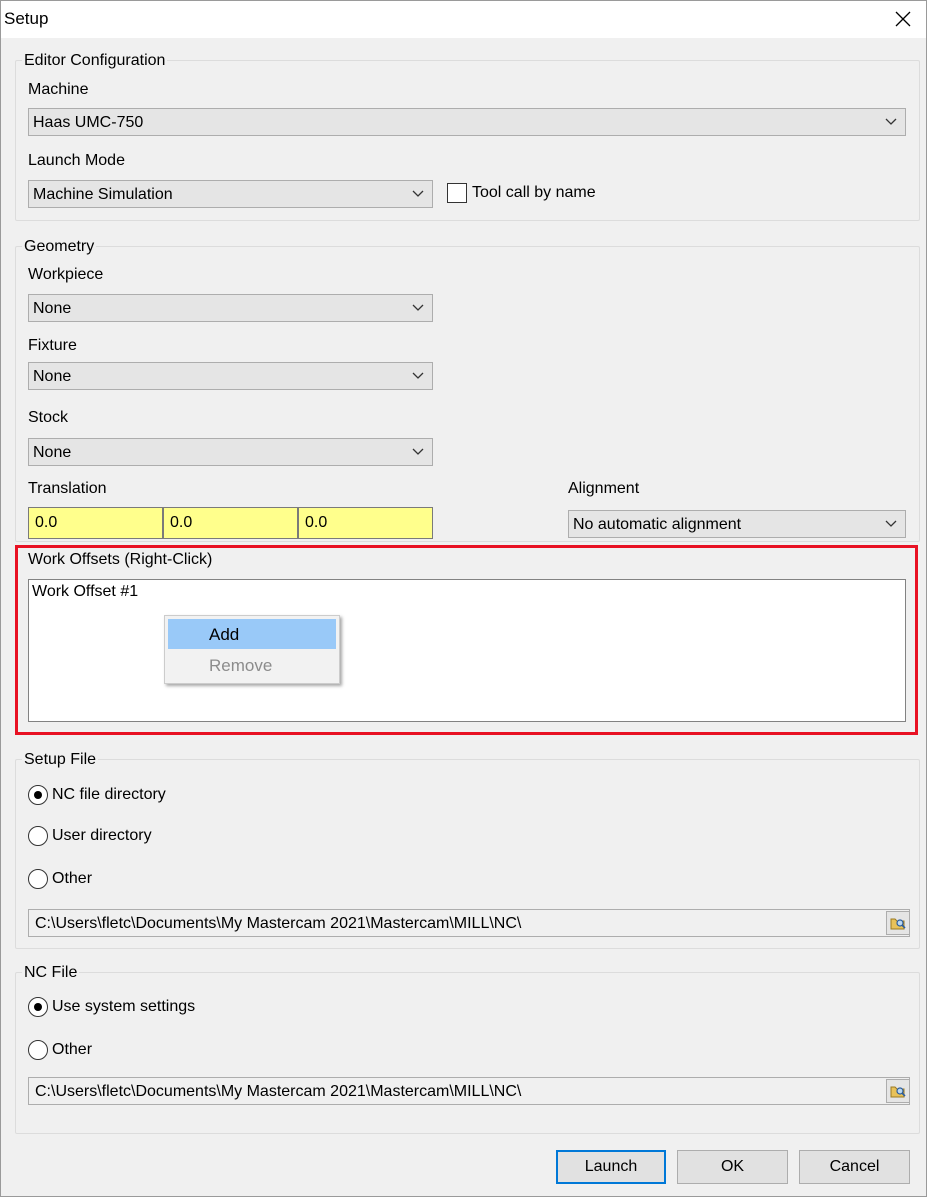  I want to click on close-icon, so click(903, 19).